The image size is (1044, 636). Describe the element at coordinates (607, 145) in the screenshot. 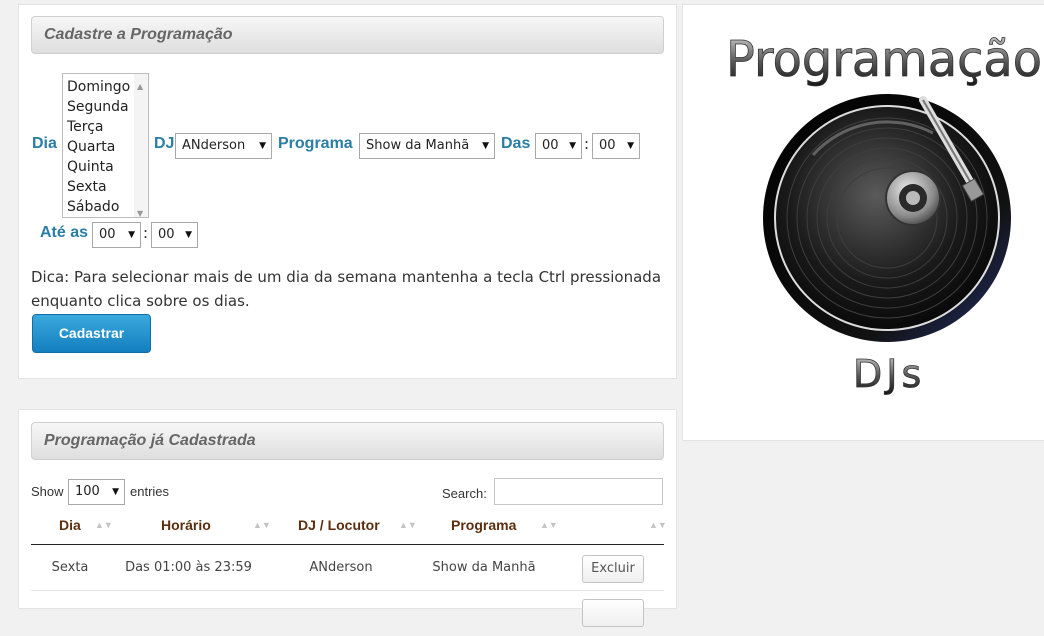

I see `from-min-value: 00` at that location.